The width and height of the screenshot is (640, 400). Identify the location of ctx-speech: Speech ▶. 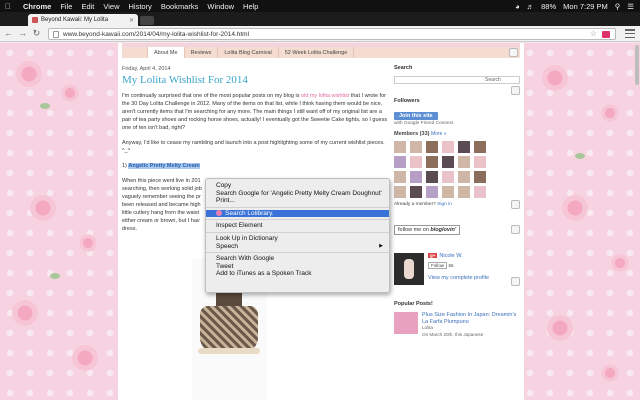
(297, 247).